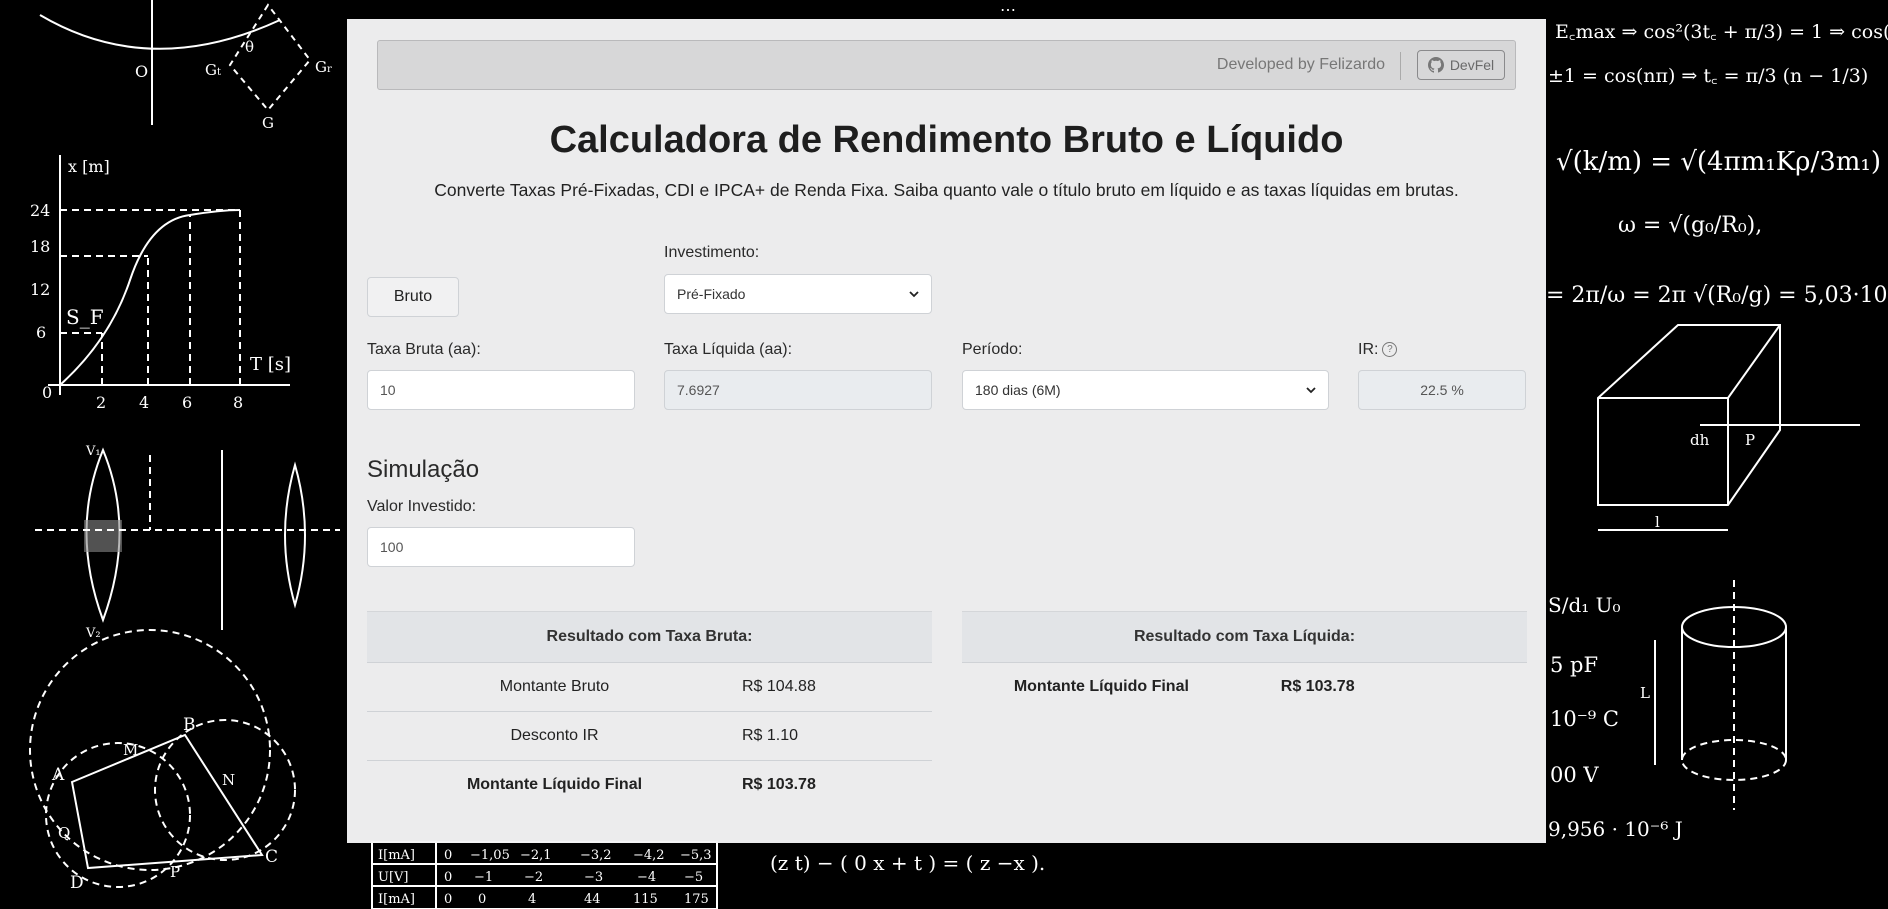 This screenshot has height=909, width=1888. Describe the element at coordinates (779, 686) in the screenshot. I see `row-value: R$ 104.88` at that location.